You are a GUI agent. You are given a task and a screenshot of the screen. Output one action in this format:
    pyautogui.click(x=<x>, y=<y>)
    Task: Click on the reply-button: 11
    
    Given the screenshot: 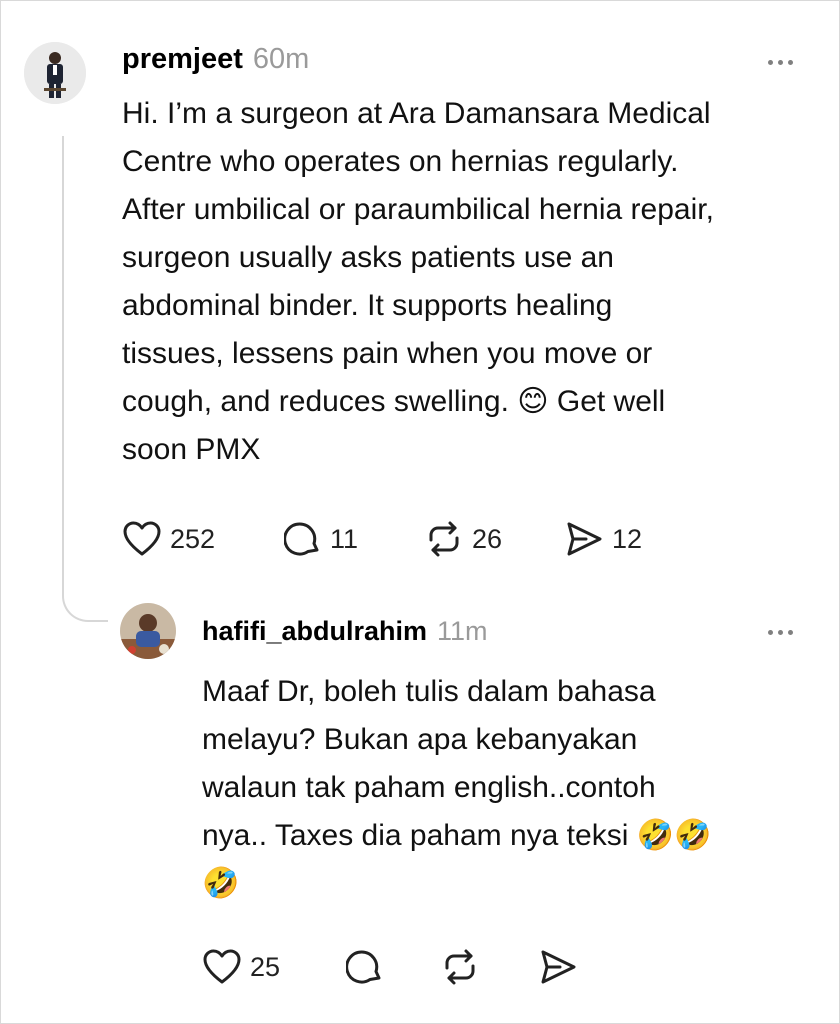 What is the action you would take?
    pyautogui.click(x=321, y=539)
    